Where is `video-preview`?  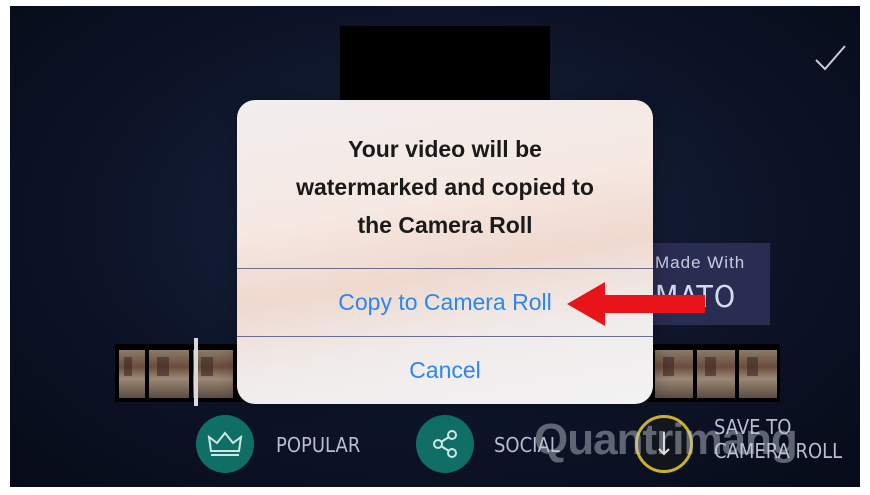
video-preview is located at coordinates (445, 66).